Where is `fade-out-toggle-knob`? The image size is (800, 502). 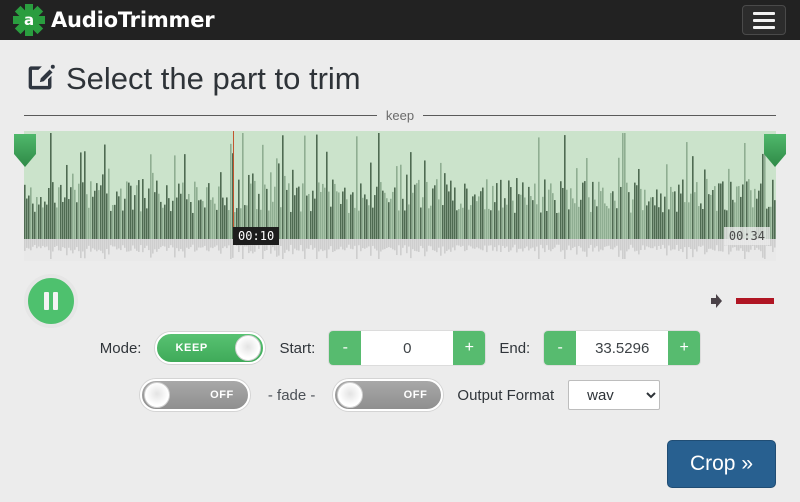
fade-out-toggle-knob is located at coordinates (350, 395).